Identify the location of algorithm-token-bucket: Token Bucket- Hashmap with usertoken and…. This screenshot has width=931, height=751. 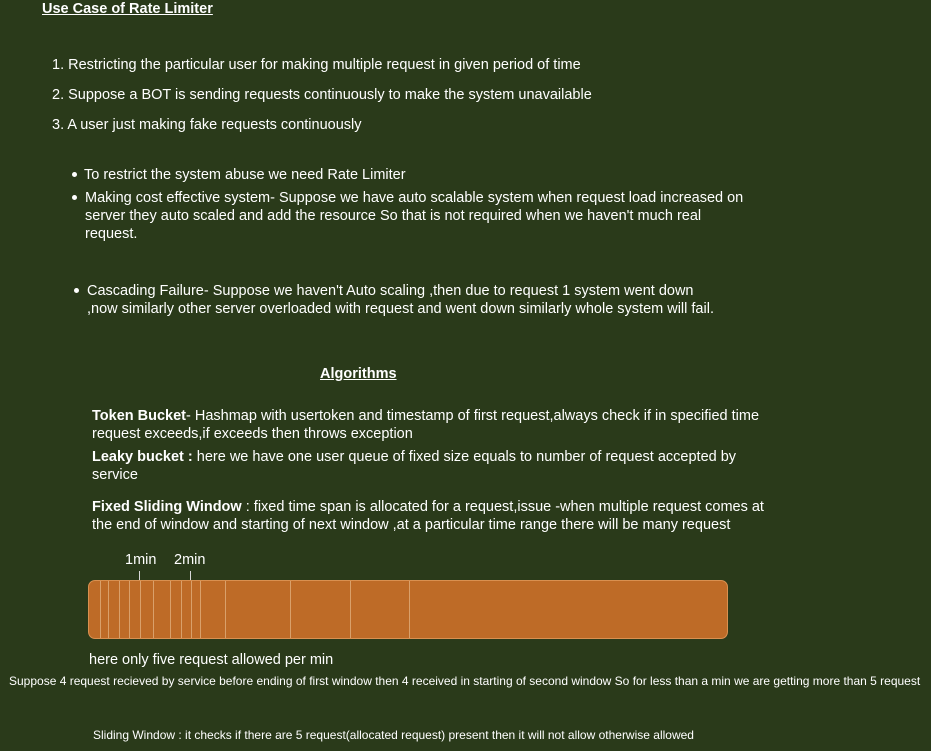
(432, 425).